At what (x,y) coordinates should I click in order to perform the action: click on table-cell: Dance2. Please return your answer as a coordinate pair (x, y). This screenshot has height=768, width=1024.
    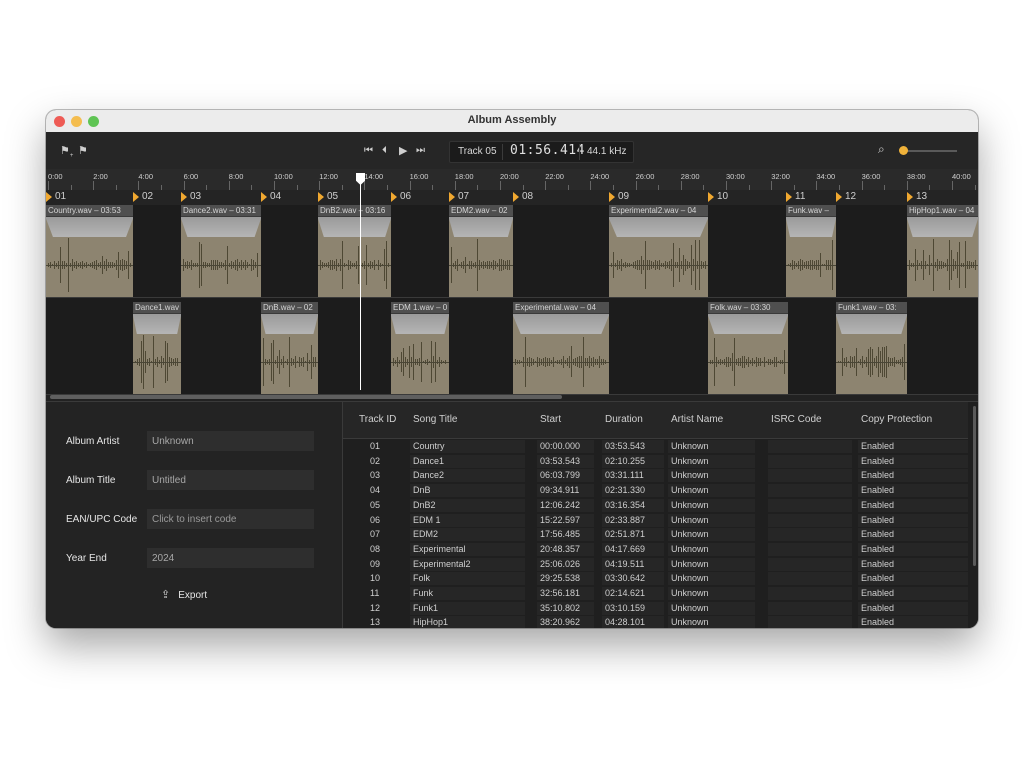
    Looking at the image, I should click on (428, 475).